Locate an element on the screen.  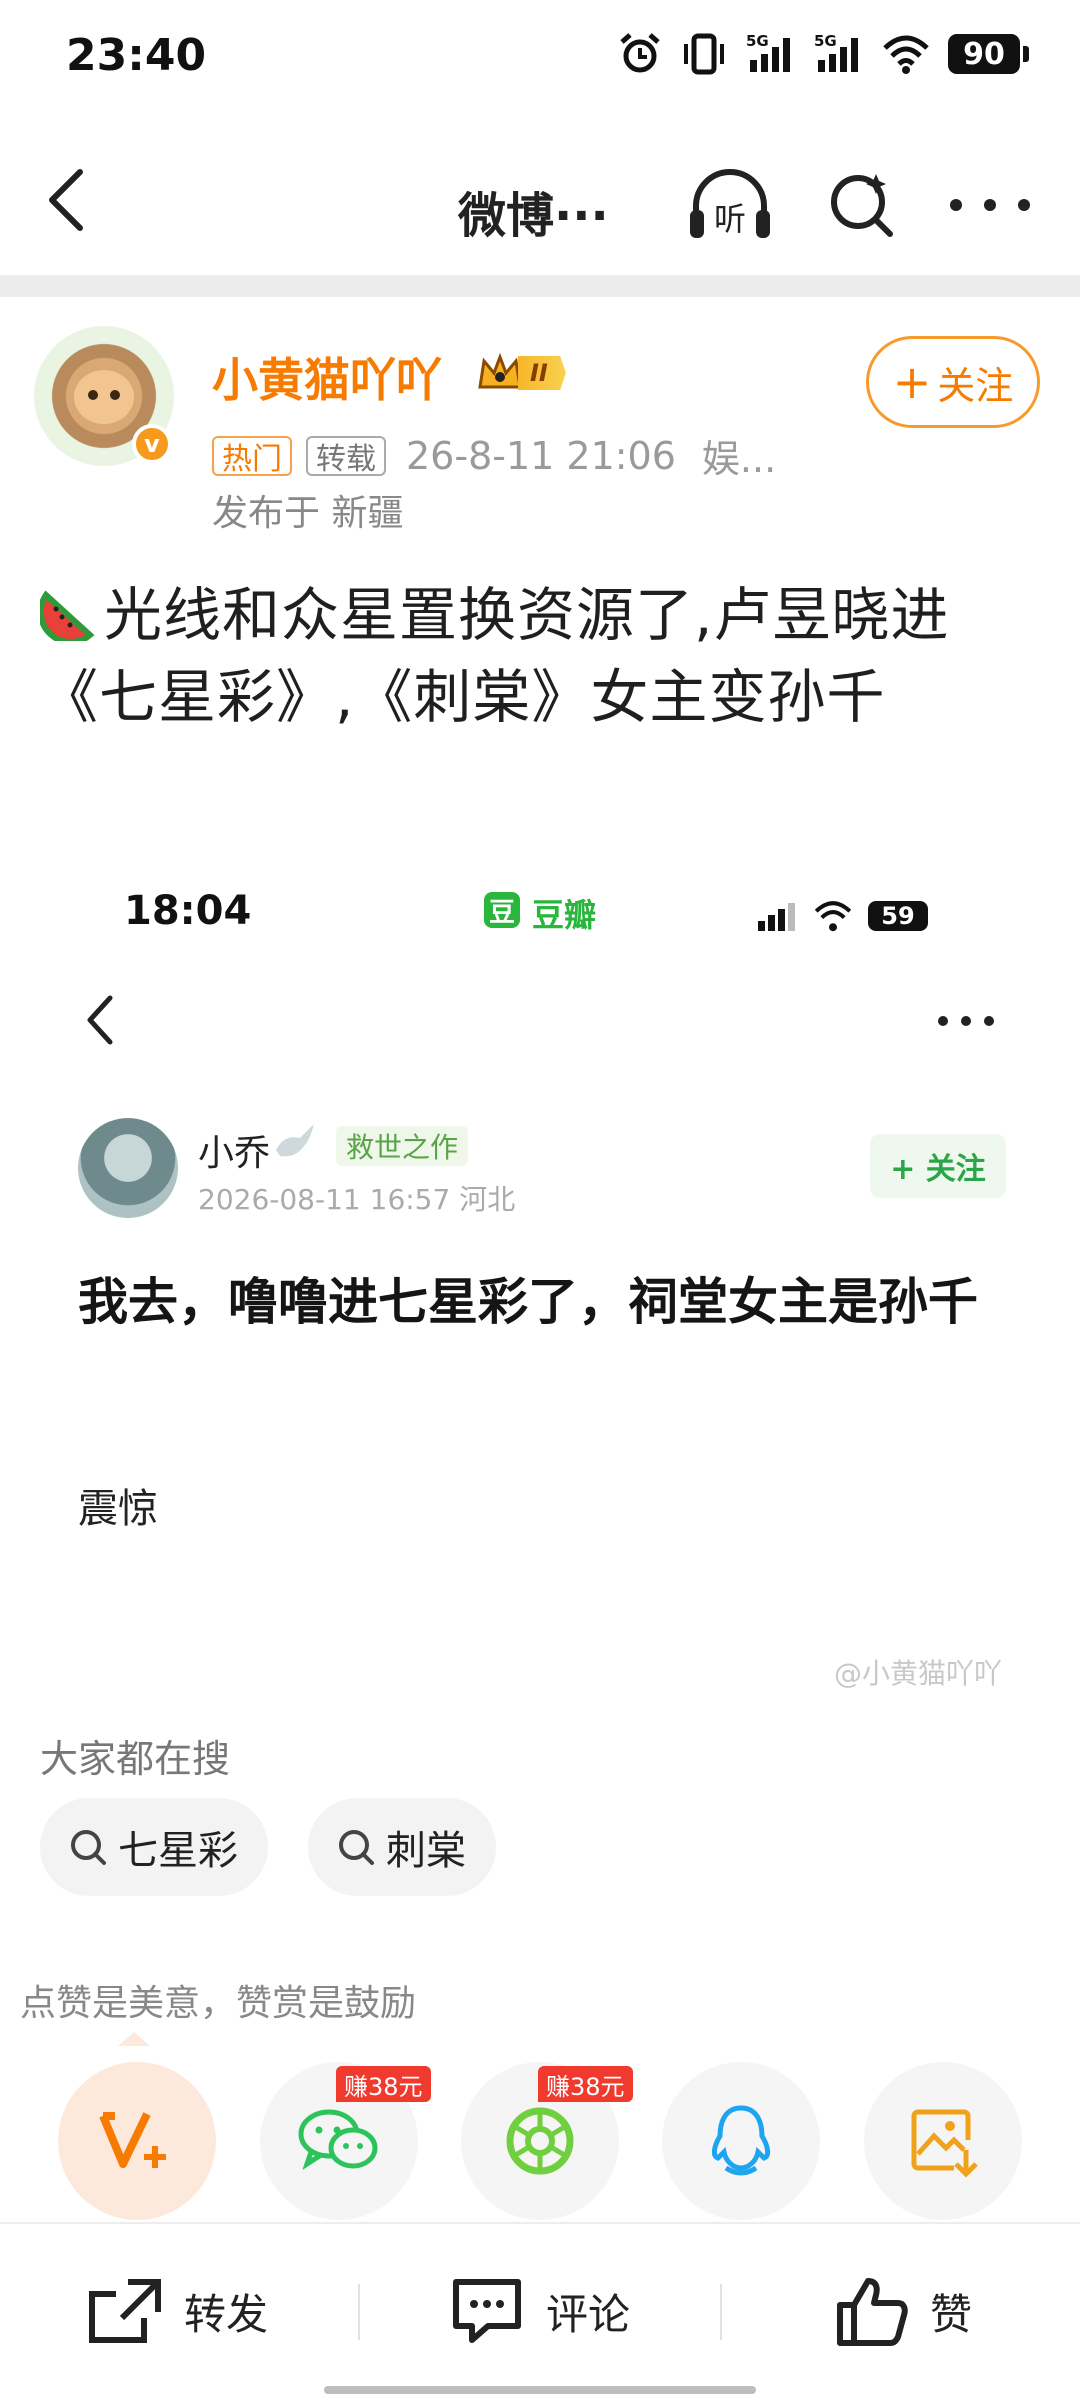
qq-icon is located at coordinates (741, 2140).